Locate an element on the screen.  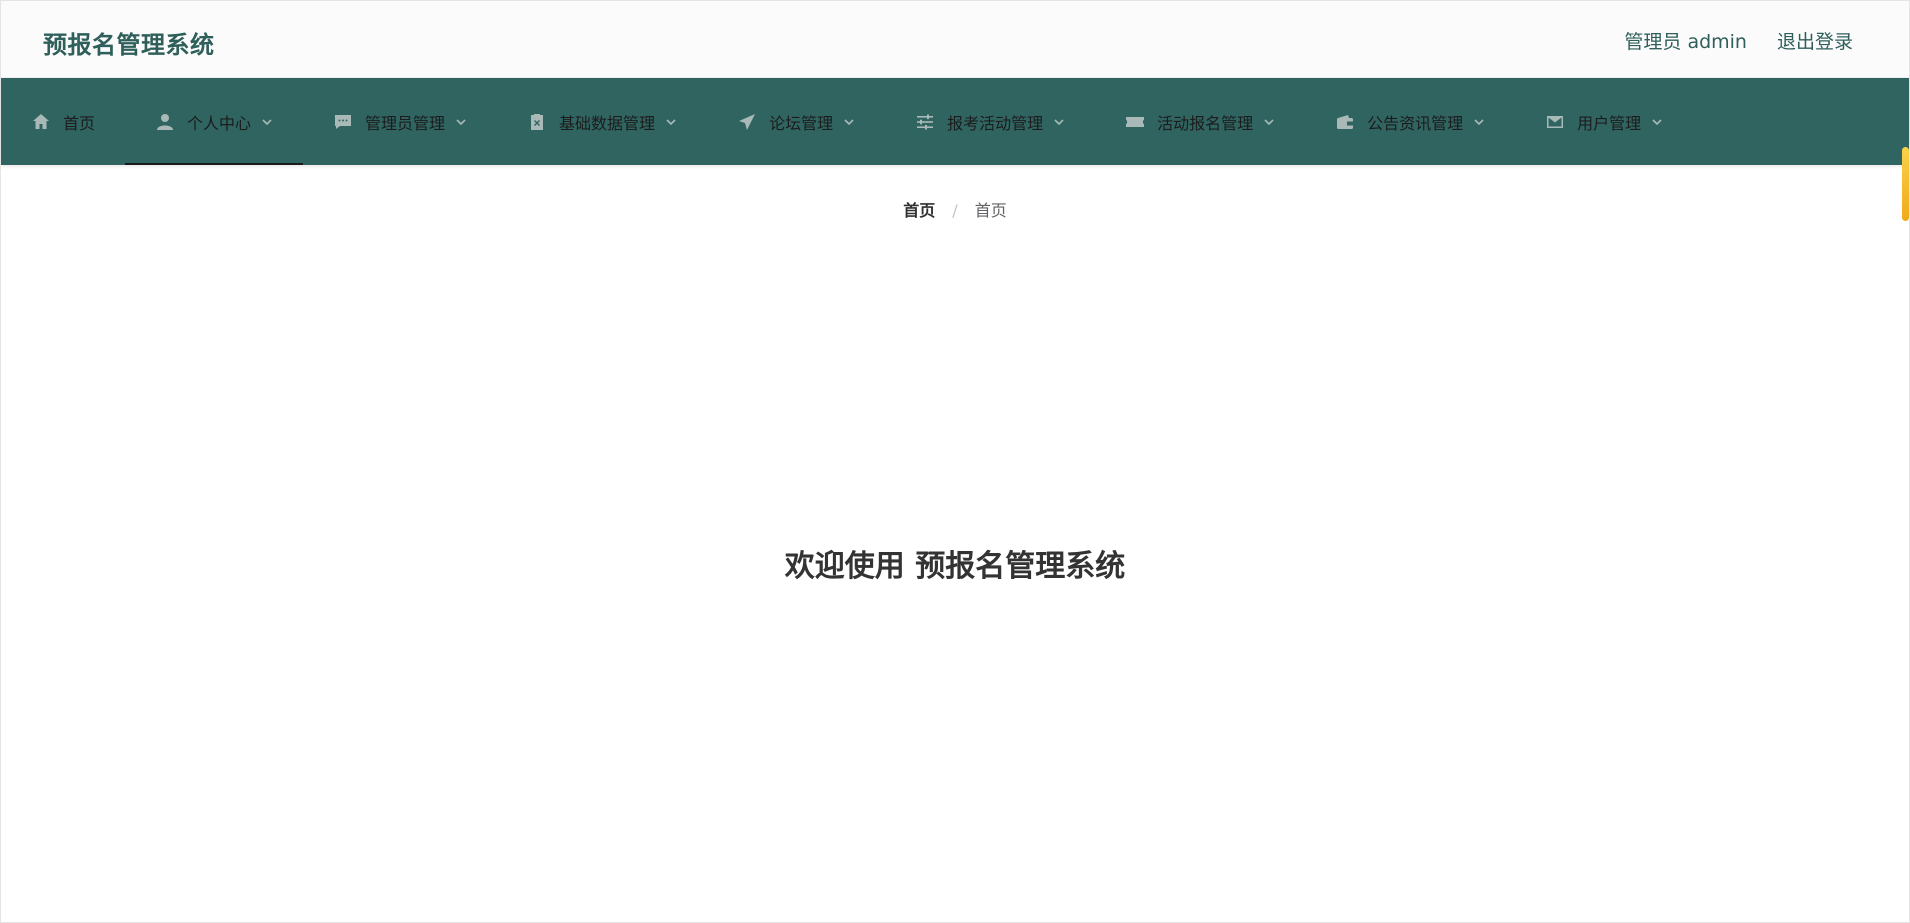
nav-item-label: 首页 is located at coordinates (79, 123).